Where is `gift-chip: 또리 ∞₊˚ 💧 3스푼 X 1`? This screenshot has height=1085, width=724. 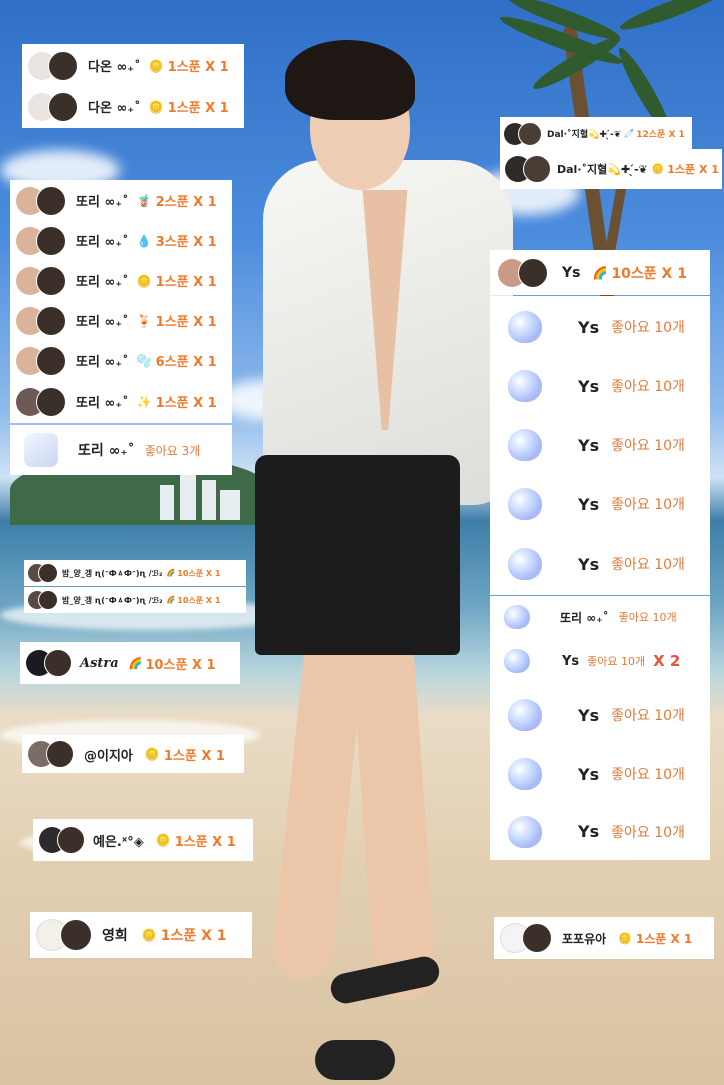 gift-chip: 또리 ∞₊˚ 💧 3스푼 X 1 is located at coordinates (121, 240).